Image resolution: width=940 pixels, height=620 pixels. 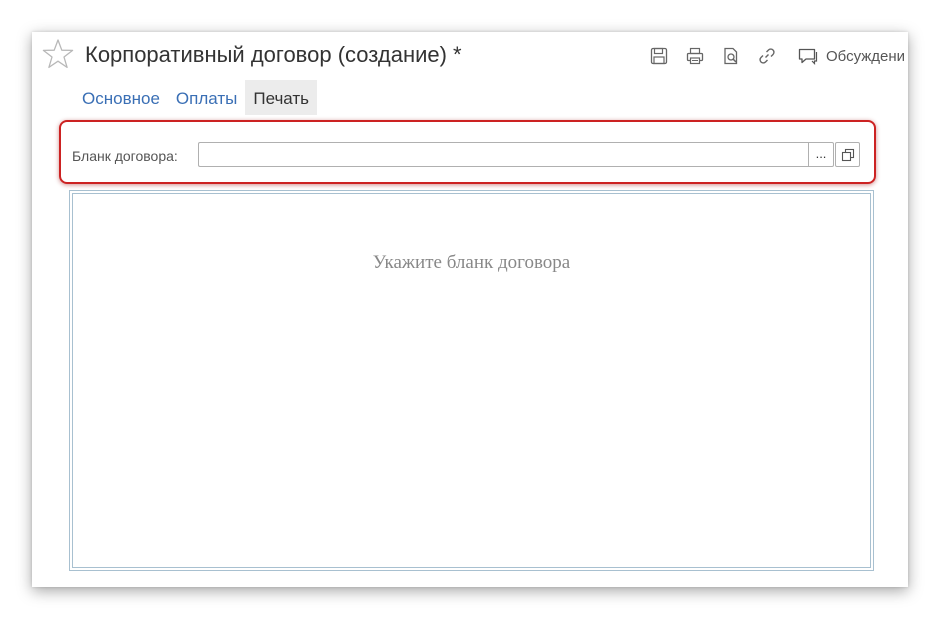 I want to click on toolbar: Обсуждени, so click(x=777, y=56).